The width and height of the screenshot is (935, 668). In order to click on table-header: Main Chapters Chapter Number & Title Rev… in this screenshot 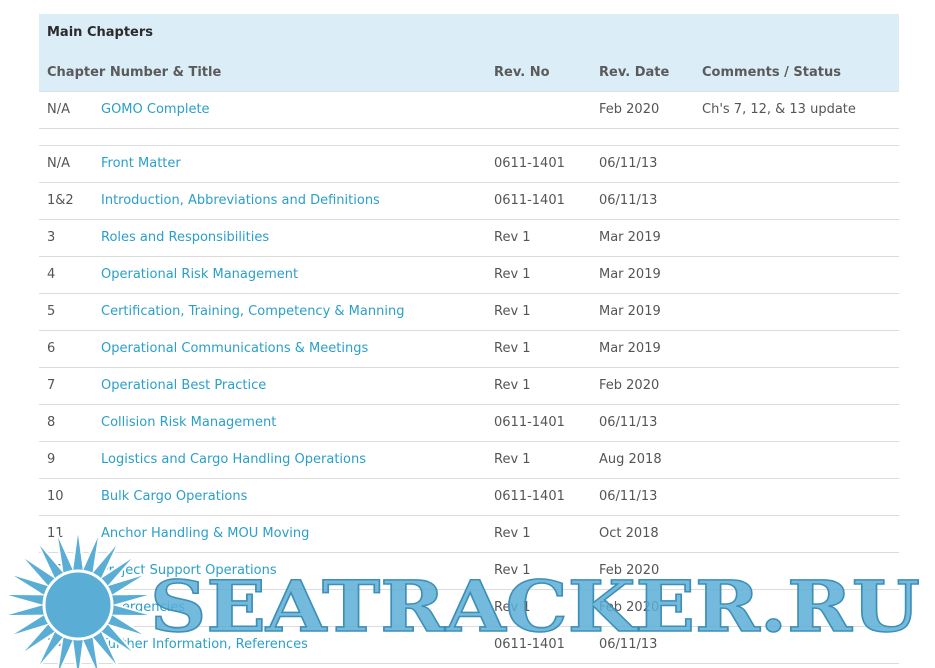, I will do `click(469, 53)`.